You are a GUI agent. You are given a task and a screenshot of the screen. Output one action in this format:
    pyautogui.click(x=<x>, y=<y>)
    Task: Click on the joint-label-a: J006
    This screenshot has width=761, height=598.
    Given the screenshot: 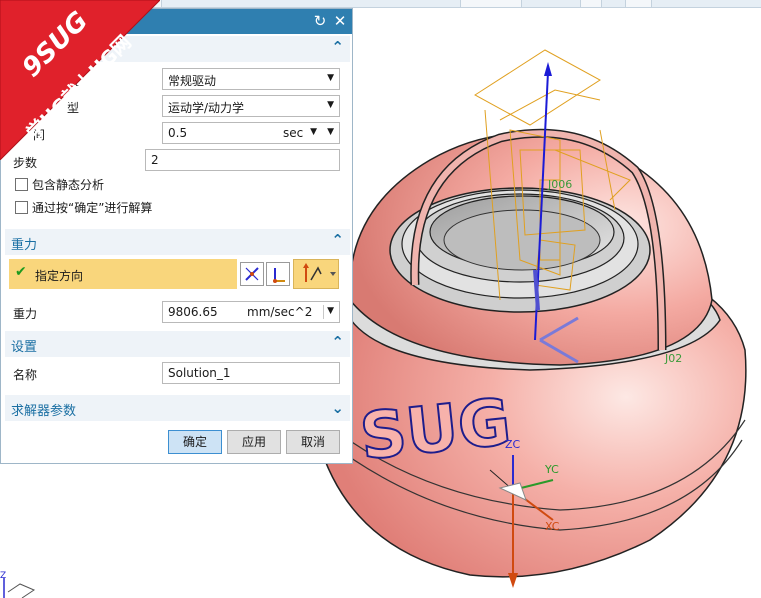 What is the action you would take?
    pyautogui.click(x=559, y=184)
    